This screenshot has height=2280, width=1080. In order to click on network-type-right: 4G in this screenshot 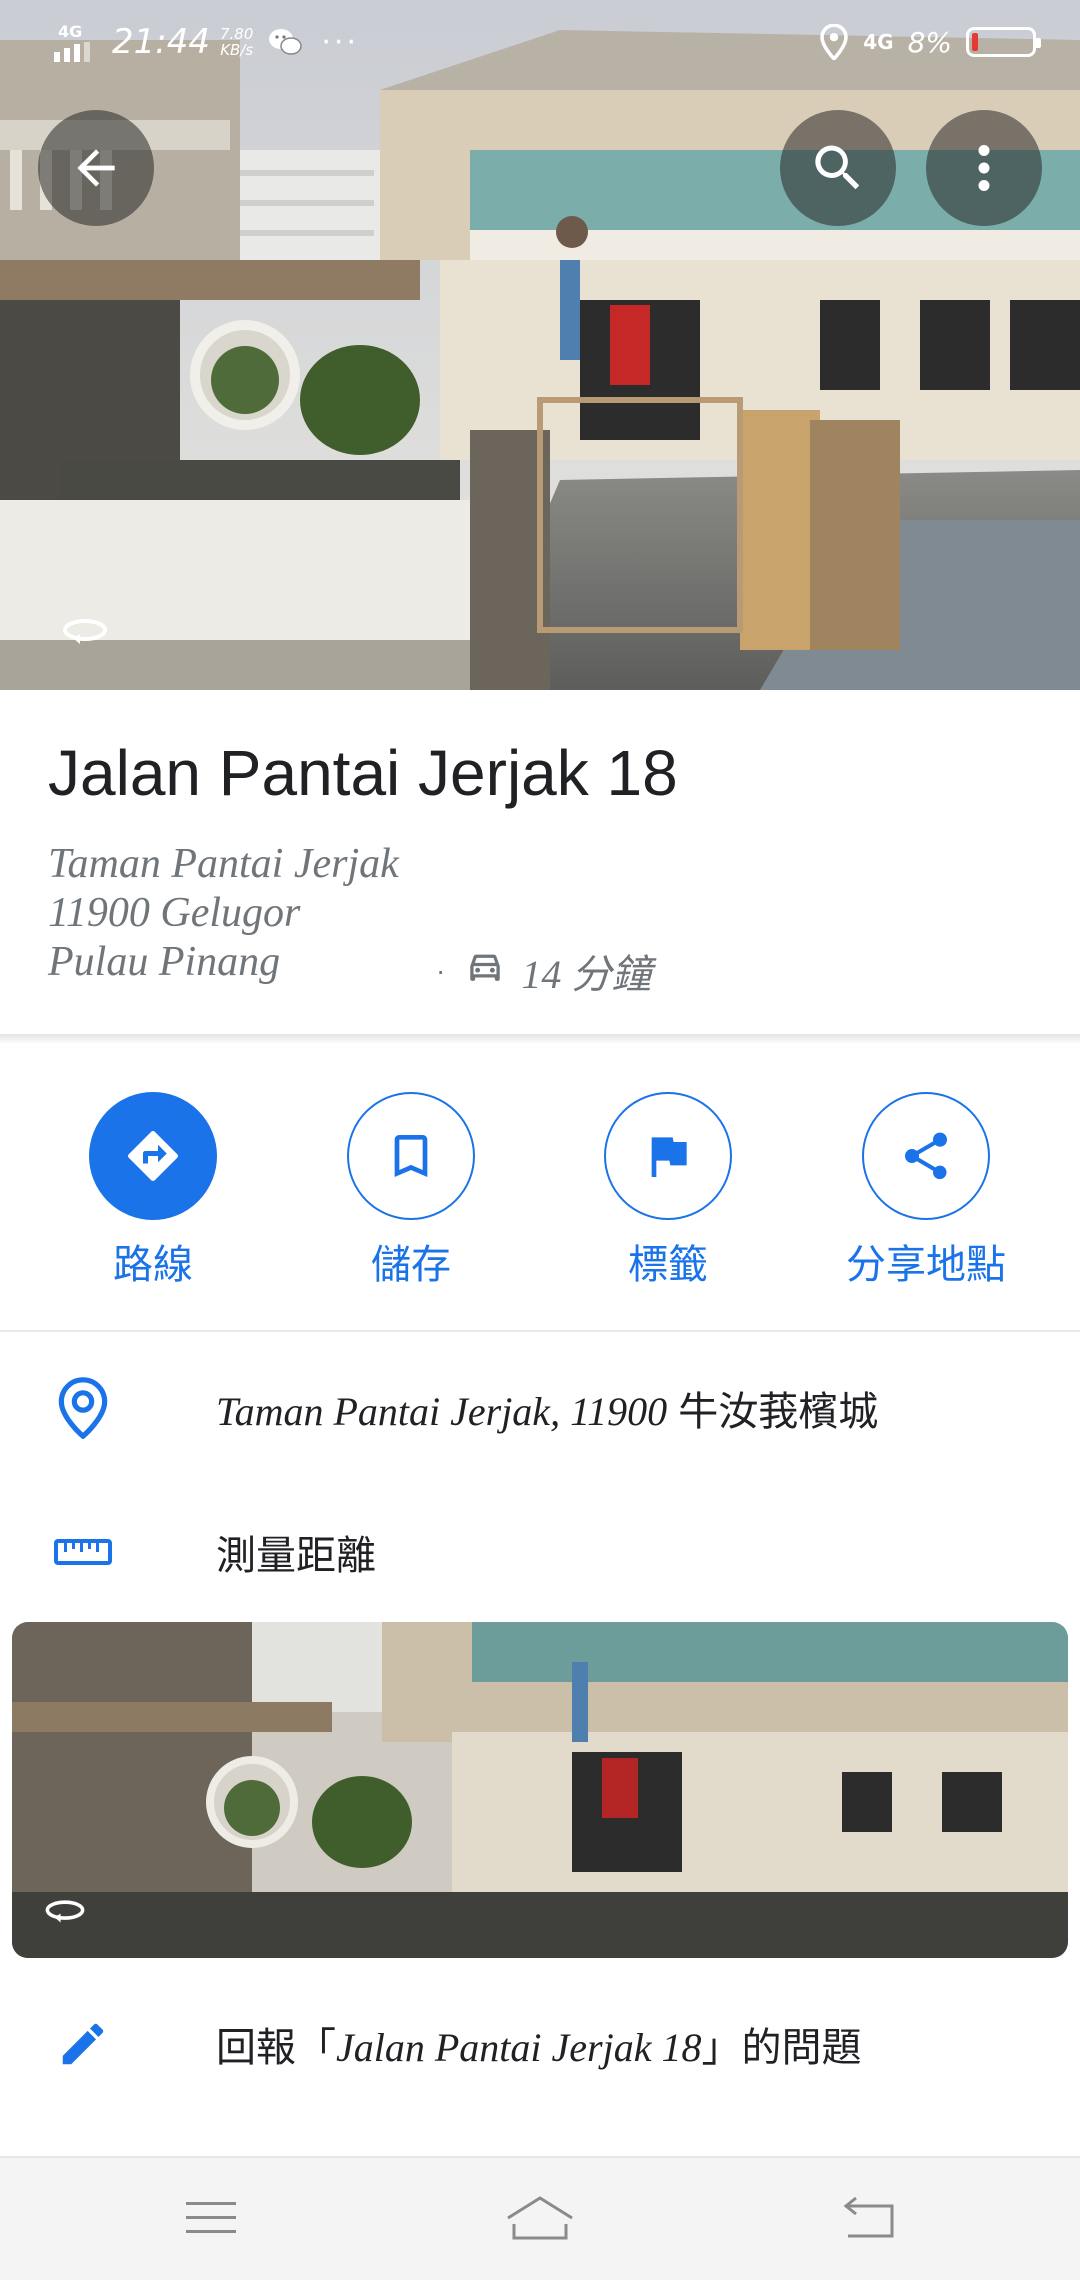, I will do `click(878, 42)`.